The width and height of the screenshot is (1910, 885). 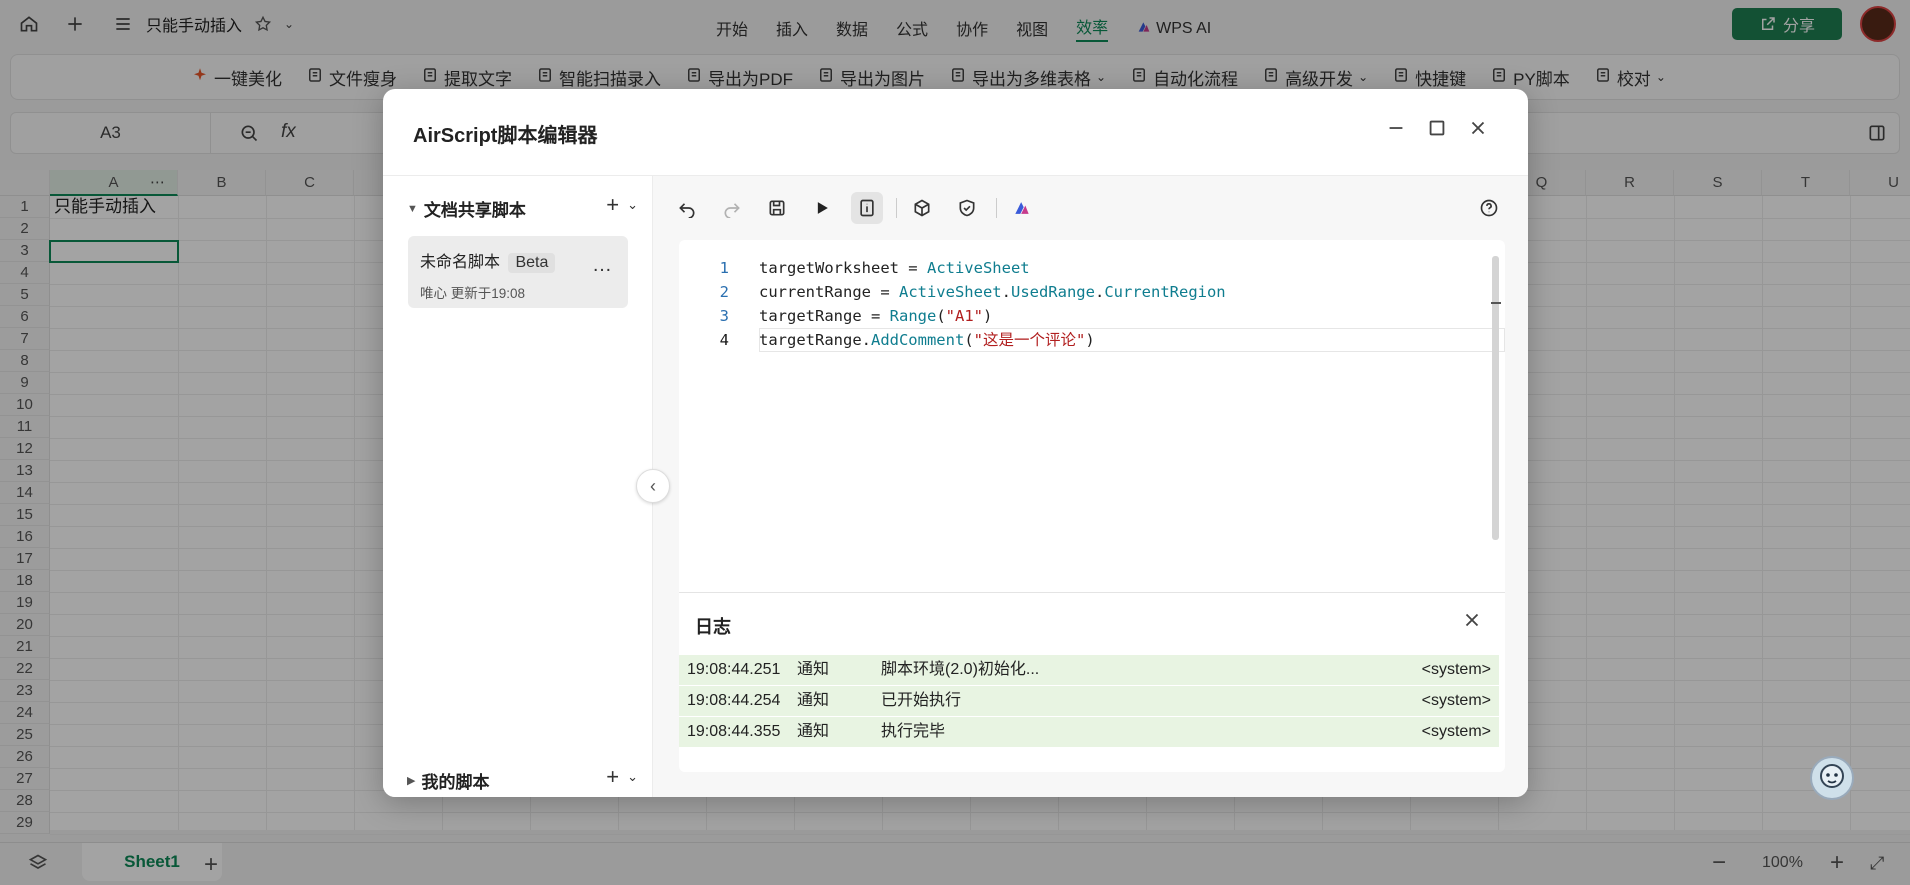 I want to click on log-close-icon, so click(x=1473, y=621).